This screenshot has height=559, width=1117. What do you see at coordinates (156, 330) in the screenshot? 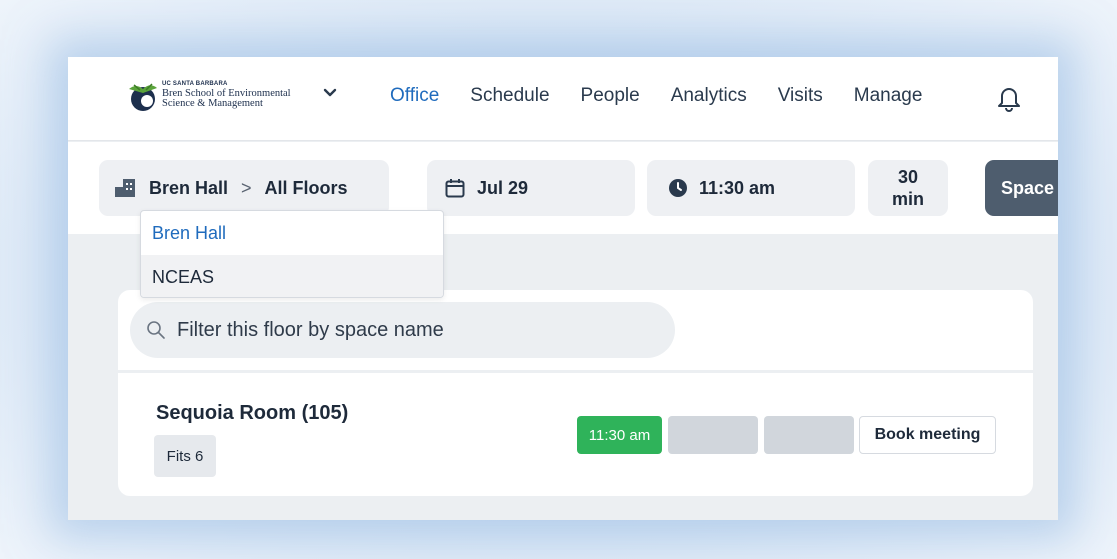
I see `search-icon` at bounding box center [156, 330].